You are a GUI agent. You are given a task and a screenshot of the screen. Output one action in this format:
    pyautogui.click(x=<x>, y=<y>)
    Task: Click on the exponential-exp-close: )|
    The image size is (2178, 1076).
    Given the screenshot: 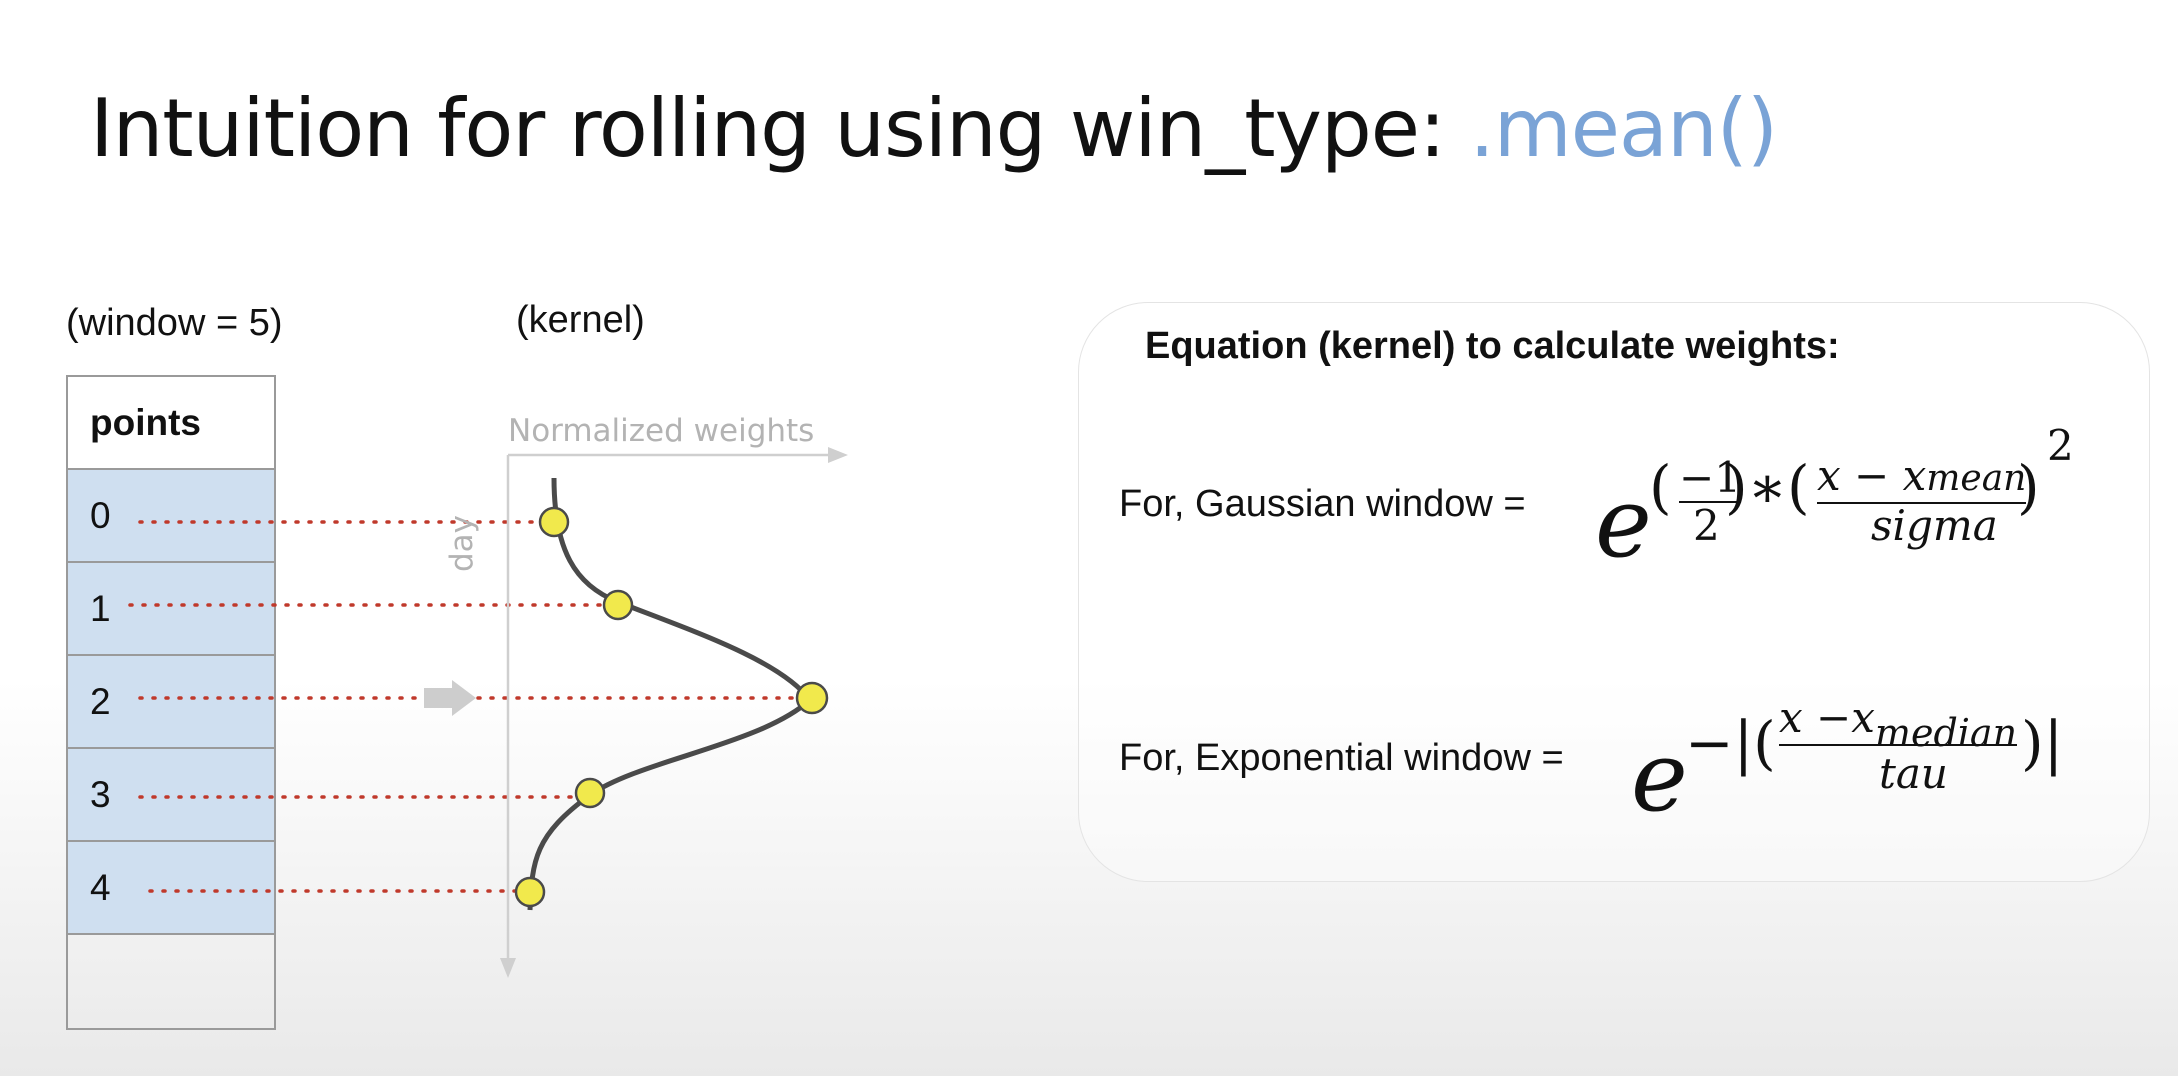 What is the action you would take?
    pyautogui.click(x=2042, y=743)
    